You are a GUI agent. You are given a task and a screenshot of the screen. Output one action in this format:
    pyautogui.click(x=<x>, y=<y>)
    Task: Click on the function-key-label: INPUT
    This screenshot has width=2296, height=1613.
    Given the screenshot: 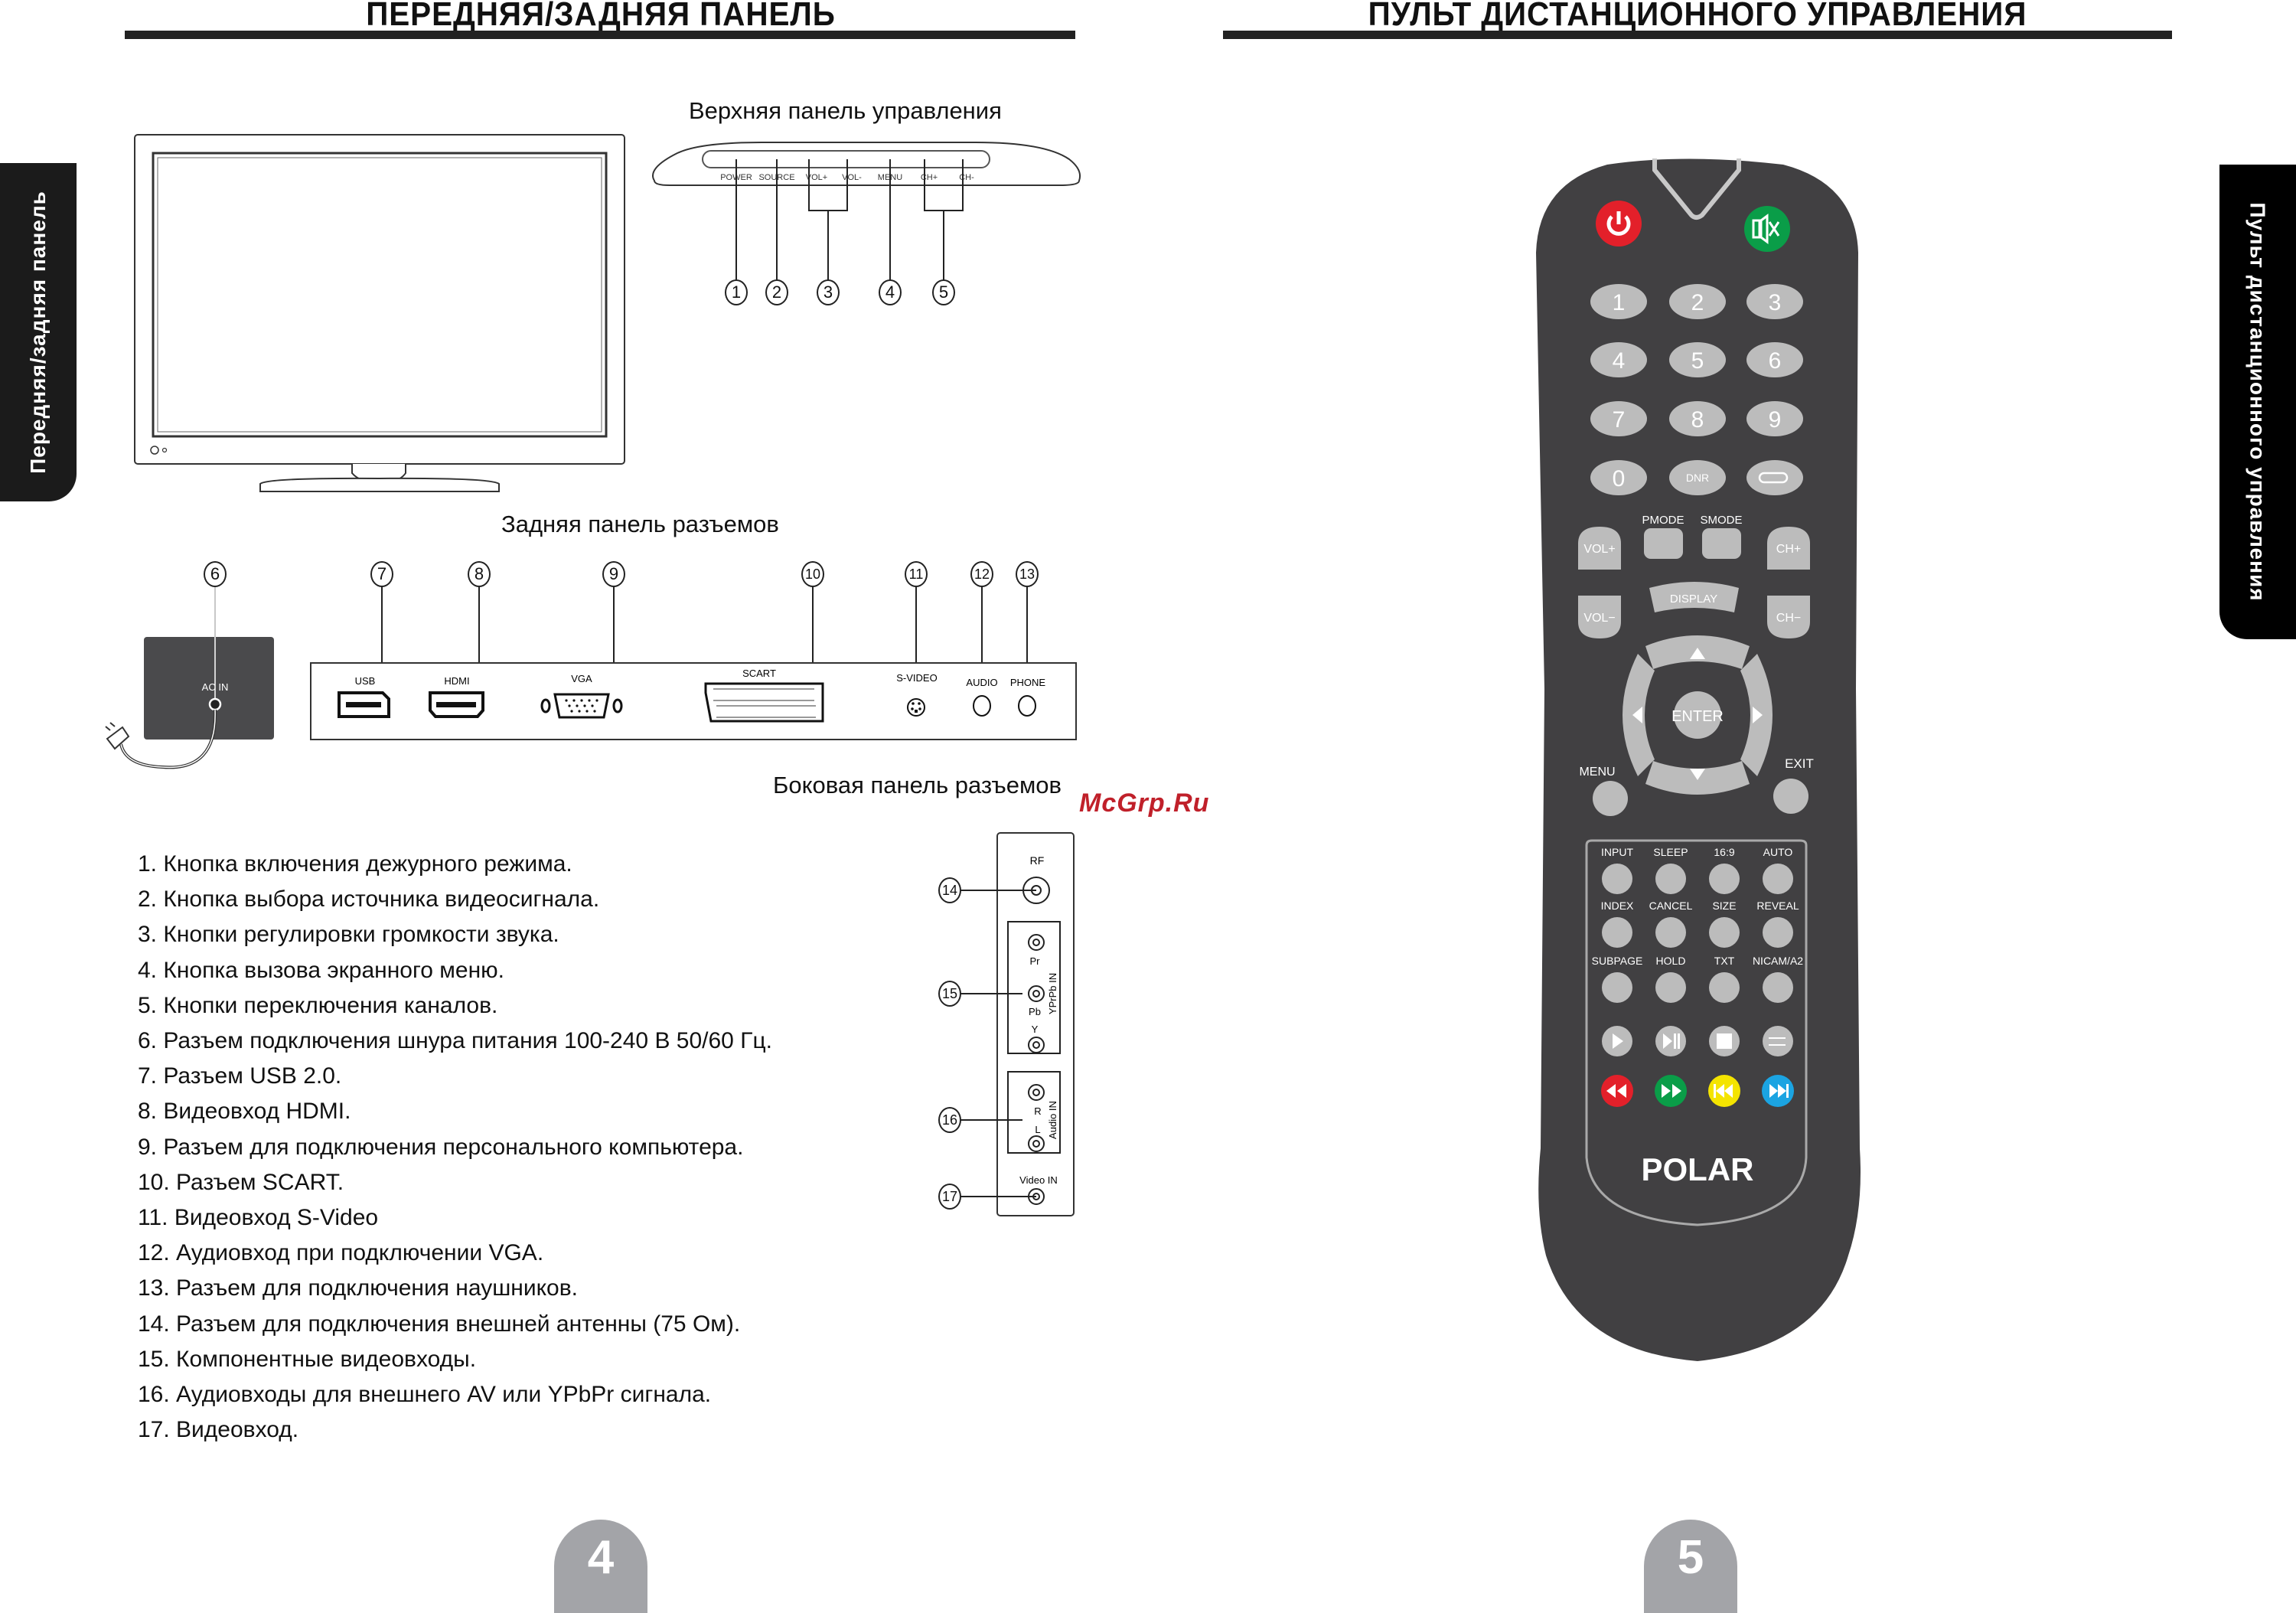 What is the action you would take?
    pyautogui.click(x=1617, y=852)
    